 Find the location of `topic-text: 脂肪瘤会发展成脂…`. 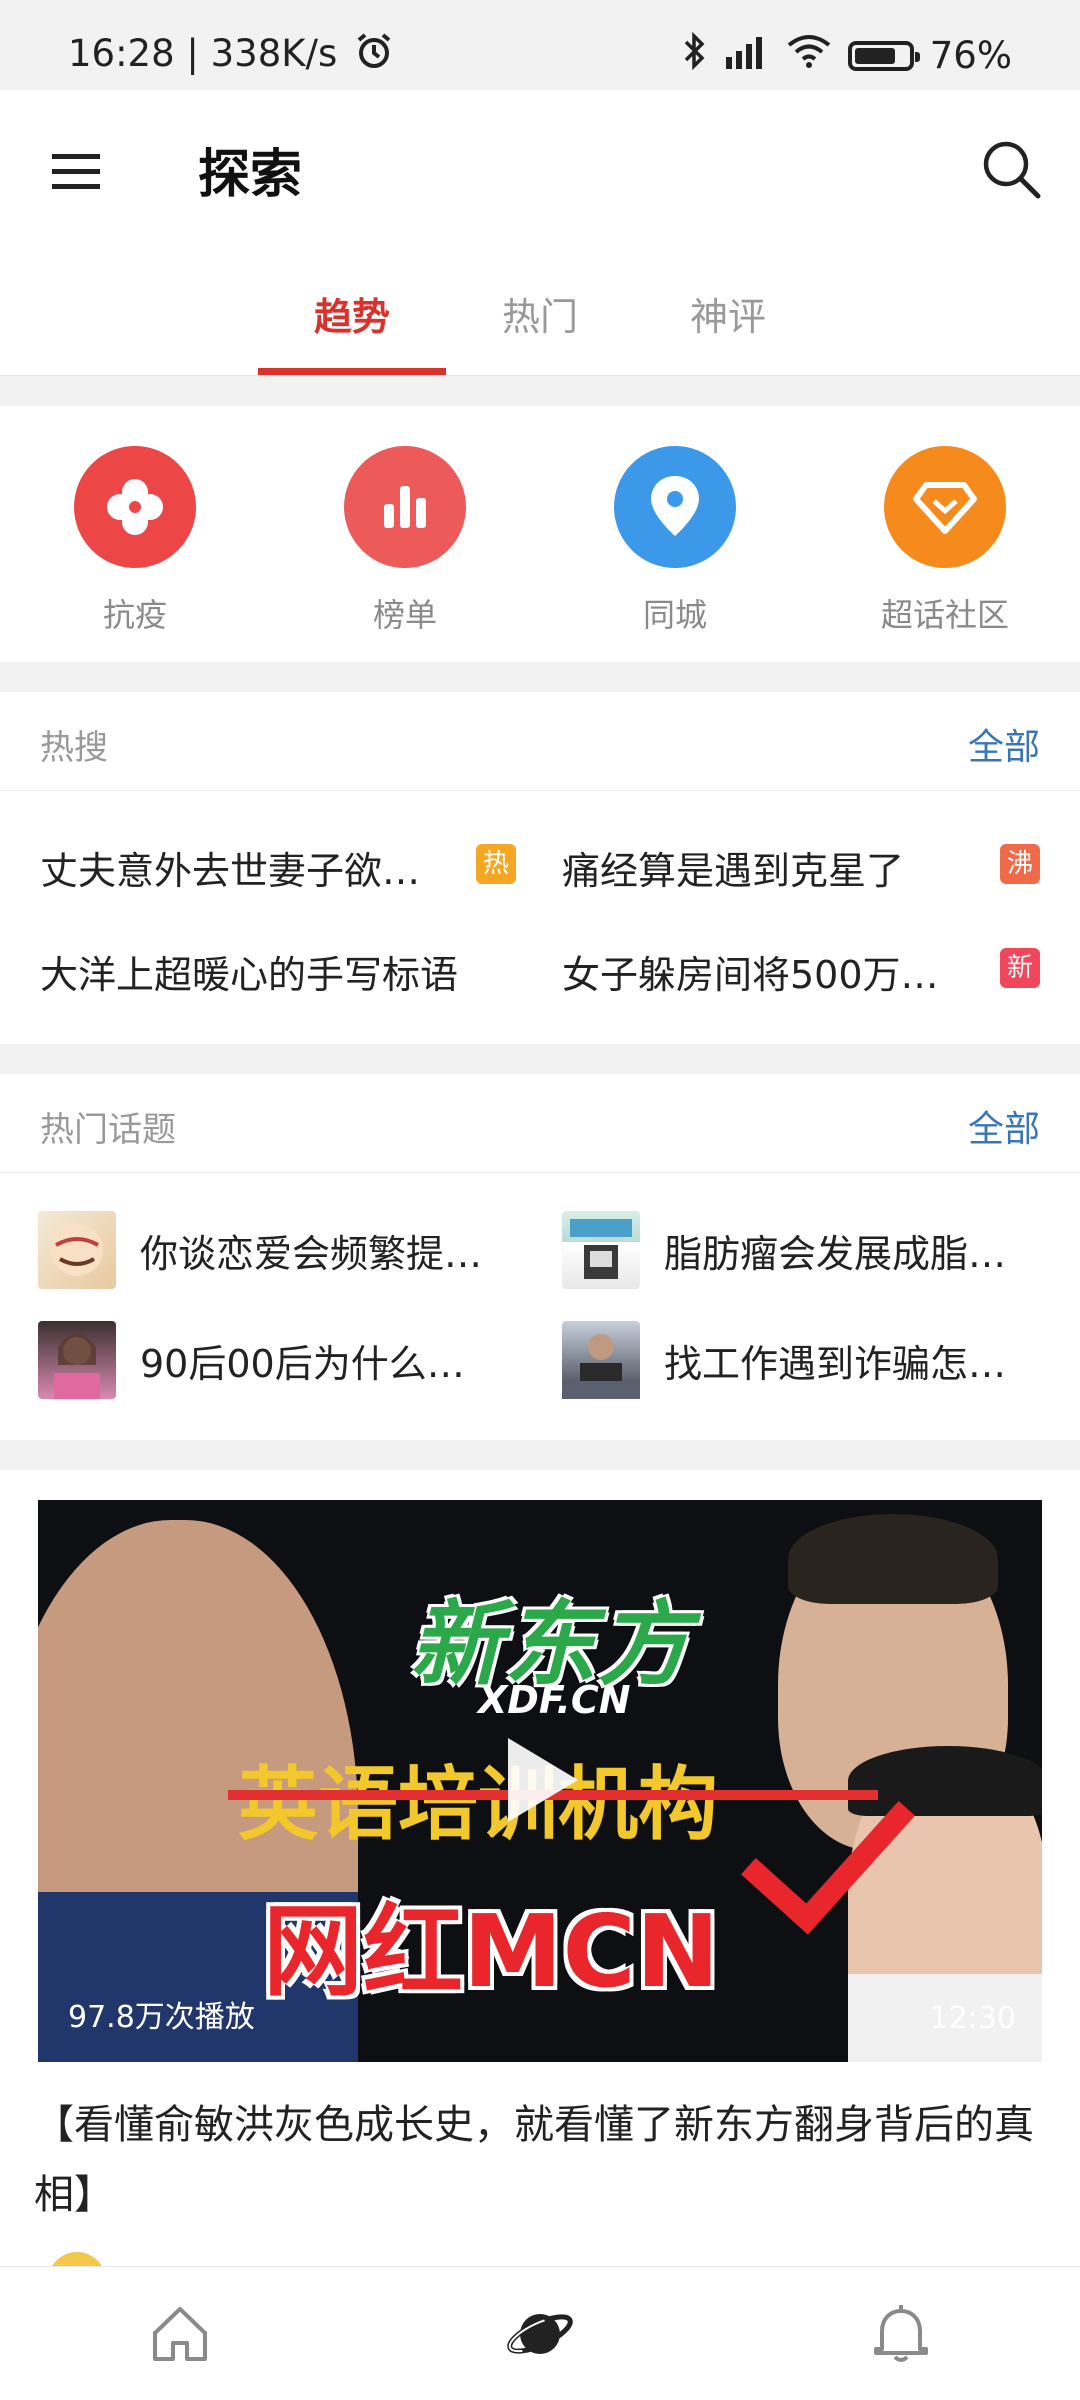

topic-text: 脂肪瘤会发展成脂… is located at coordinates (835, 1253).